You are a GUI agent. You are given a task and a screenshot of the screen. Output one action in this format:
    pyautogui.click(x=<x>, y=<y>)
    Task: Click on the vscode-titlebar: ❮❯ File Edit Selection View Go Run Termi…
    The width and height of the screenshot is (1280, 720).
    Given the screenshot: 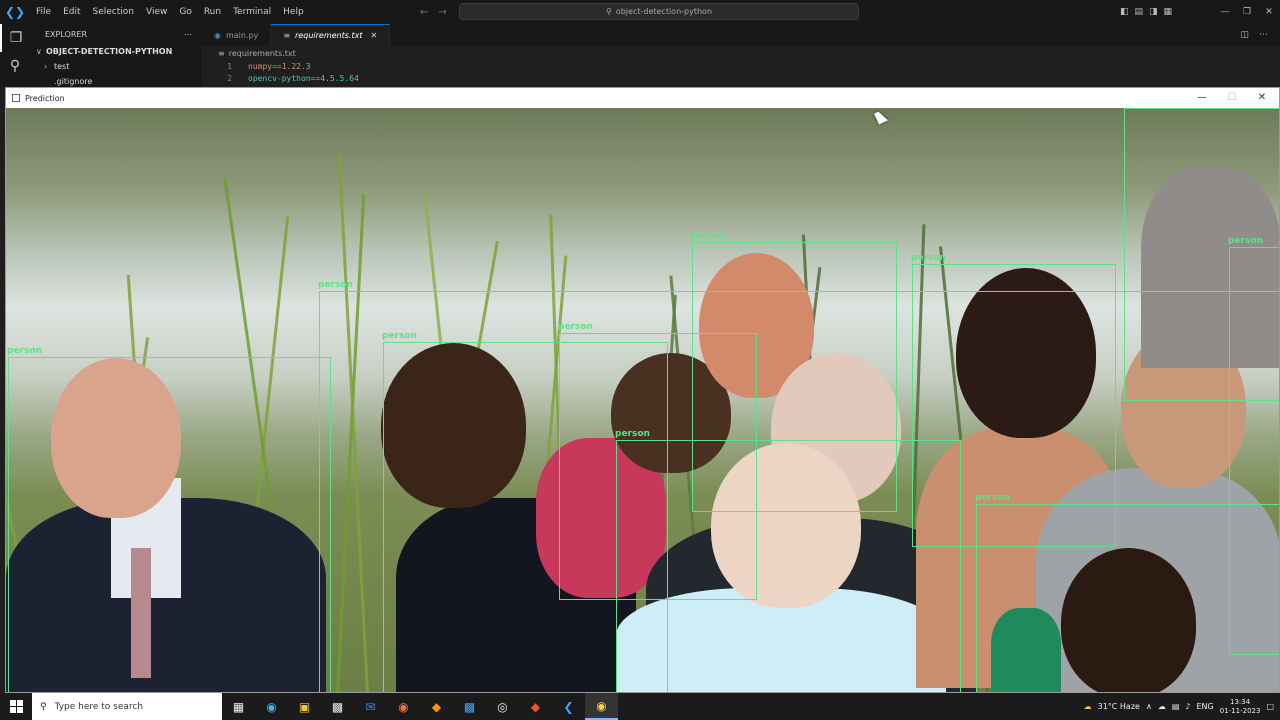 What is the action you would take?
    pyautogui.click(x=640, y=12)
    